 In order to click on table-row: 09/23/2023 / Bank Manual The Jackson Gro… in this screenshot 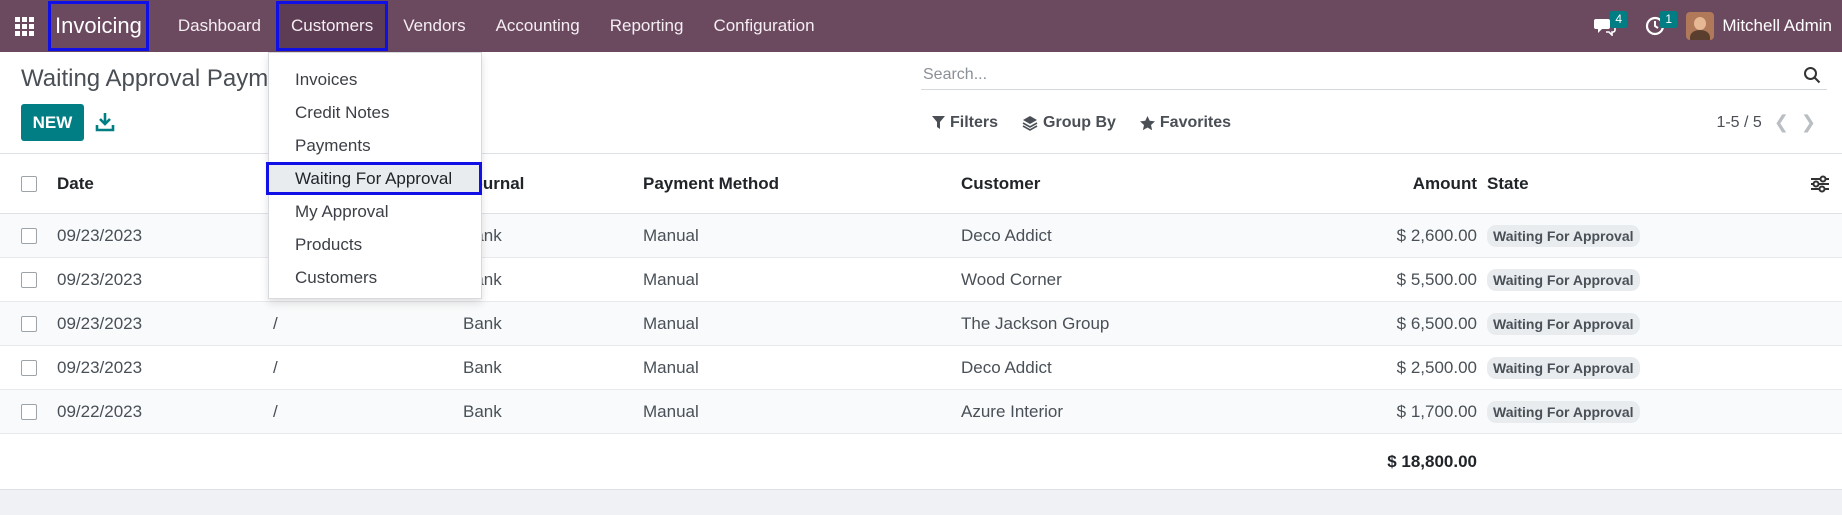, I will do `click(921, 324)`.